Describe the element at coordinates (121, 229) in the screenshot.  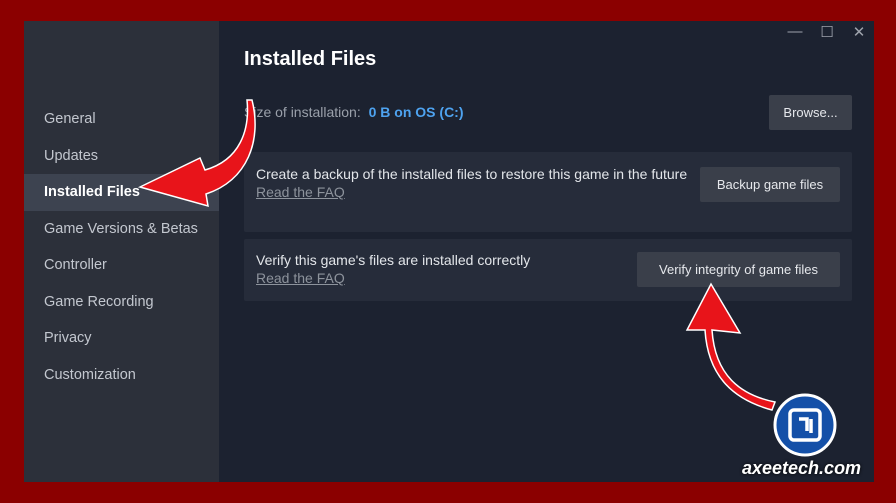
I see `sidebar-item-game-versions-betas: Game Versions & Betas` at that location.